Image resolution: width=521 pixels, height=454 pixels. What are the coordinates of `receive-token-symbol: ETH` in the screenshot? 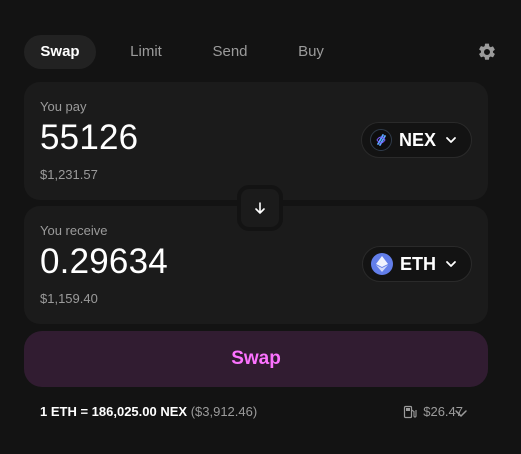 It's located at (418, 263).